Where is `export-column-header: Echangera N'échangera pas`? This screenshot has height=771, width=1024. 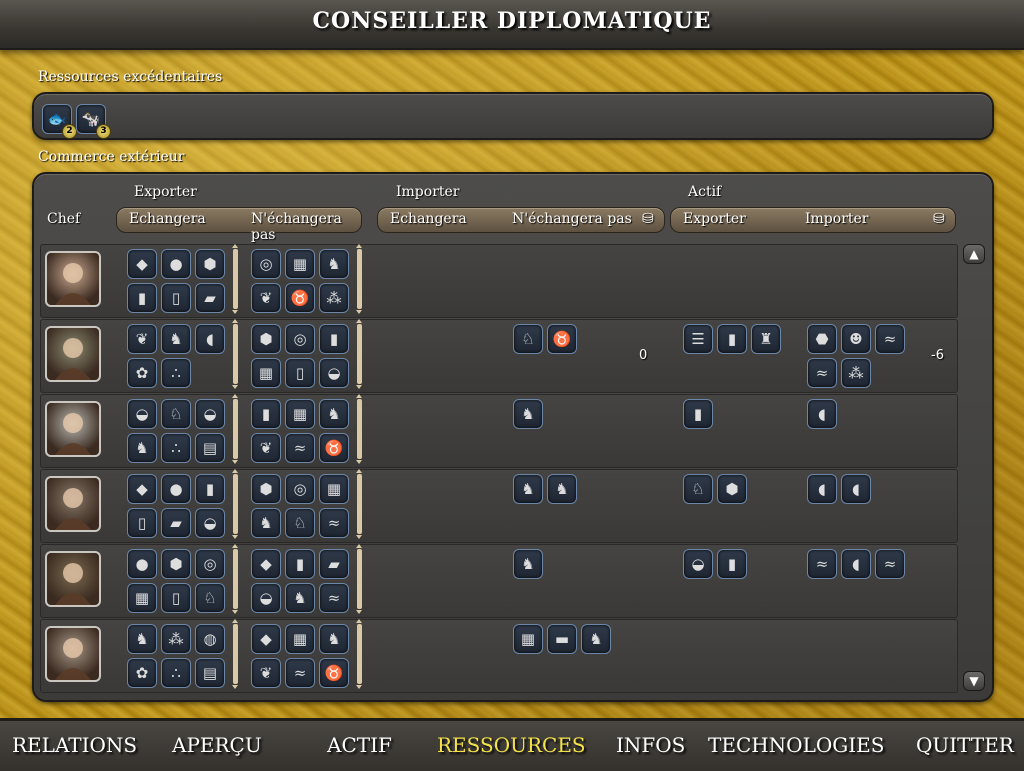 export-column-header: Echangera N'échangera pas is located at coordinates (239, 225).